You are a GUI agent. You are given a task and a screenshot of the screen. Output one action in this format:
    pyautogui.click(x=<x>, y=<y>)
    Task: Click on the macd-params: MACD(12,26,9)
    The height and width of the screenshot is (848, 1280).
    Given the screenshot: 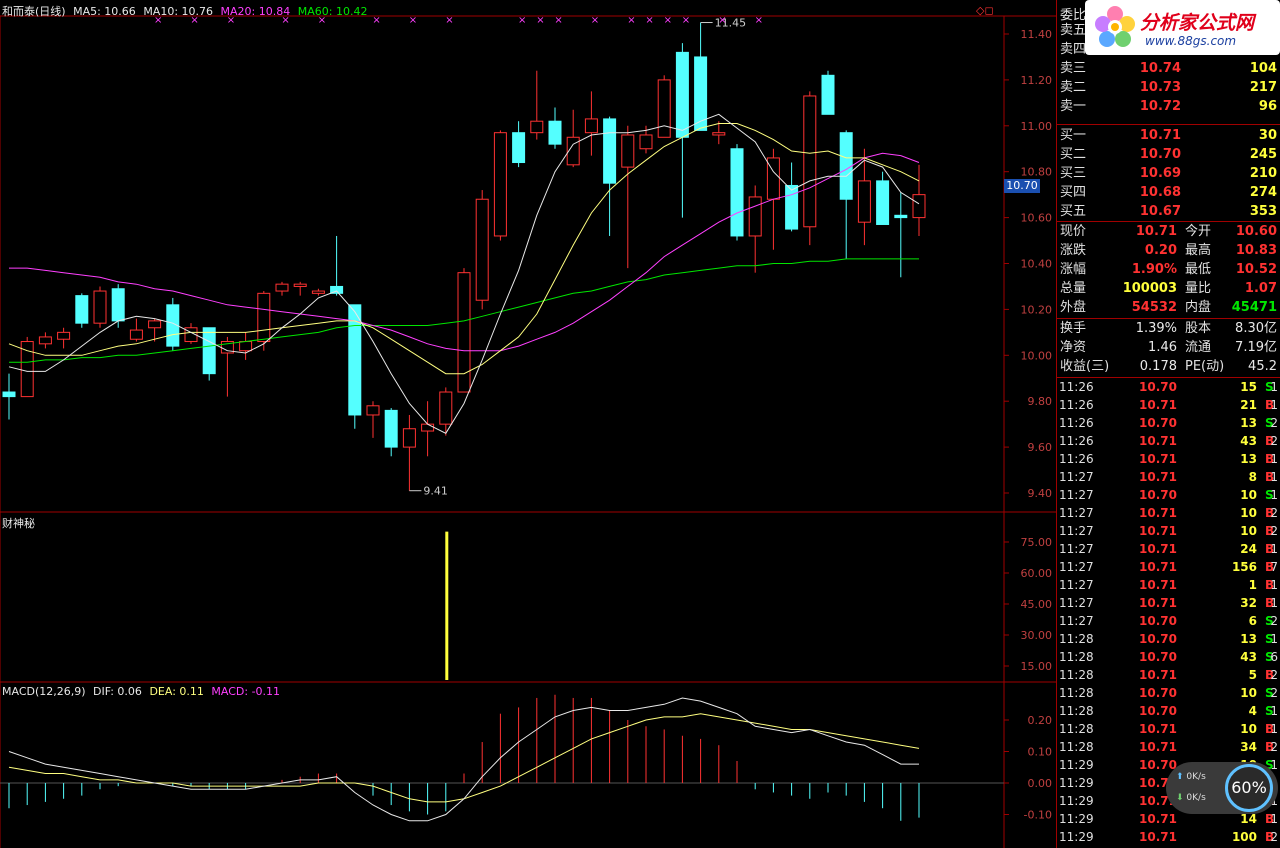 What is the action you would take?
    pyautogui.click(x=44, y=691)
    